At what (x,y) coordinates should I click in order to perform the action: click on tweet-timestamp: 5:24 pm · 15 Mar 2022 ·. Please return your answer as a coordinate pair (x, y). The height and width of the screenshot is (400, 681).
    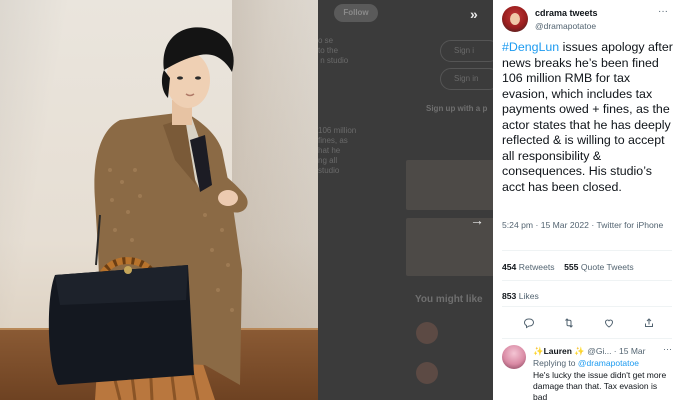
    Looking at the image, I should click on (549, 225).